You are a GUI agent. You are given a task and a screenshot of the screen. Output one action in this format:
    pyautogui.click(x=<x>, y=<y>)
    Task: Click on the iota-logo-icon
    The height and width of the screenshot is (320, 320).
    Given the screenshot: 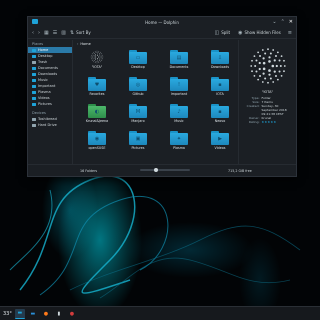 What is the action you would take?
    pyautogui.click(x=97, y=57)
    